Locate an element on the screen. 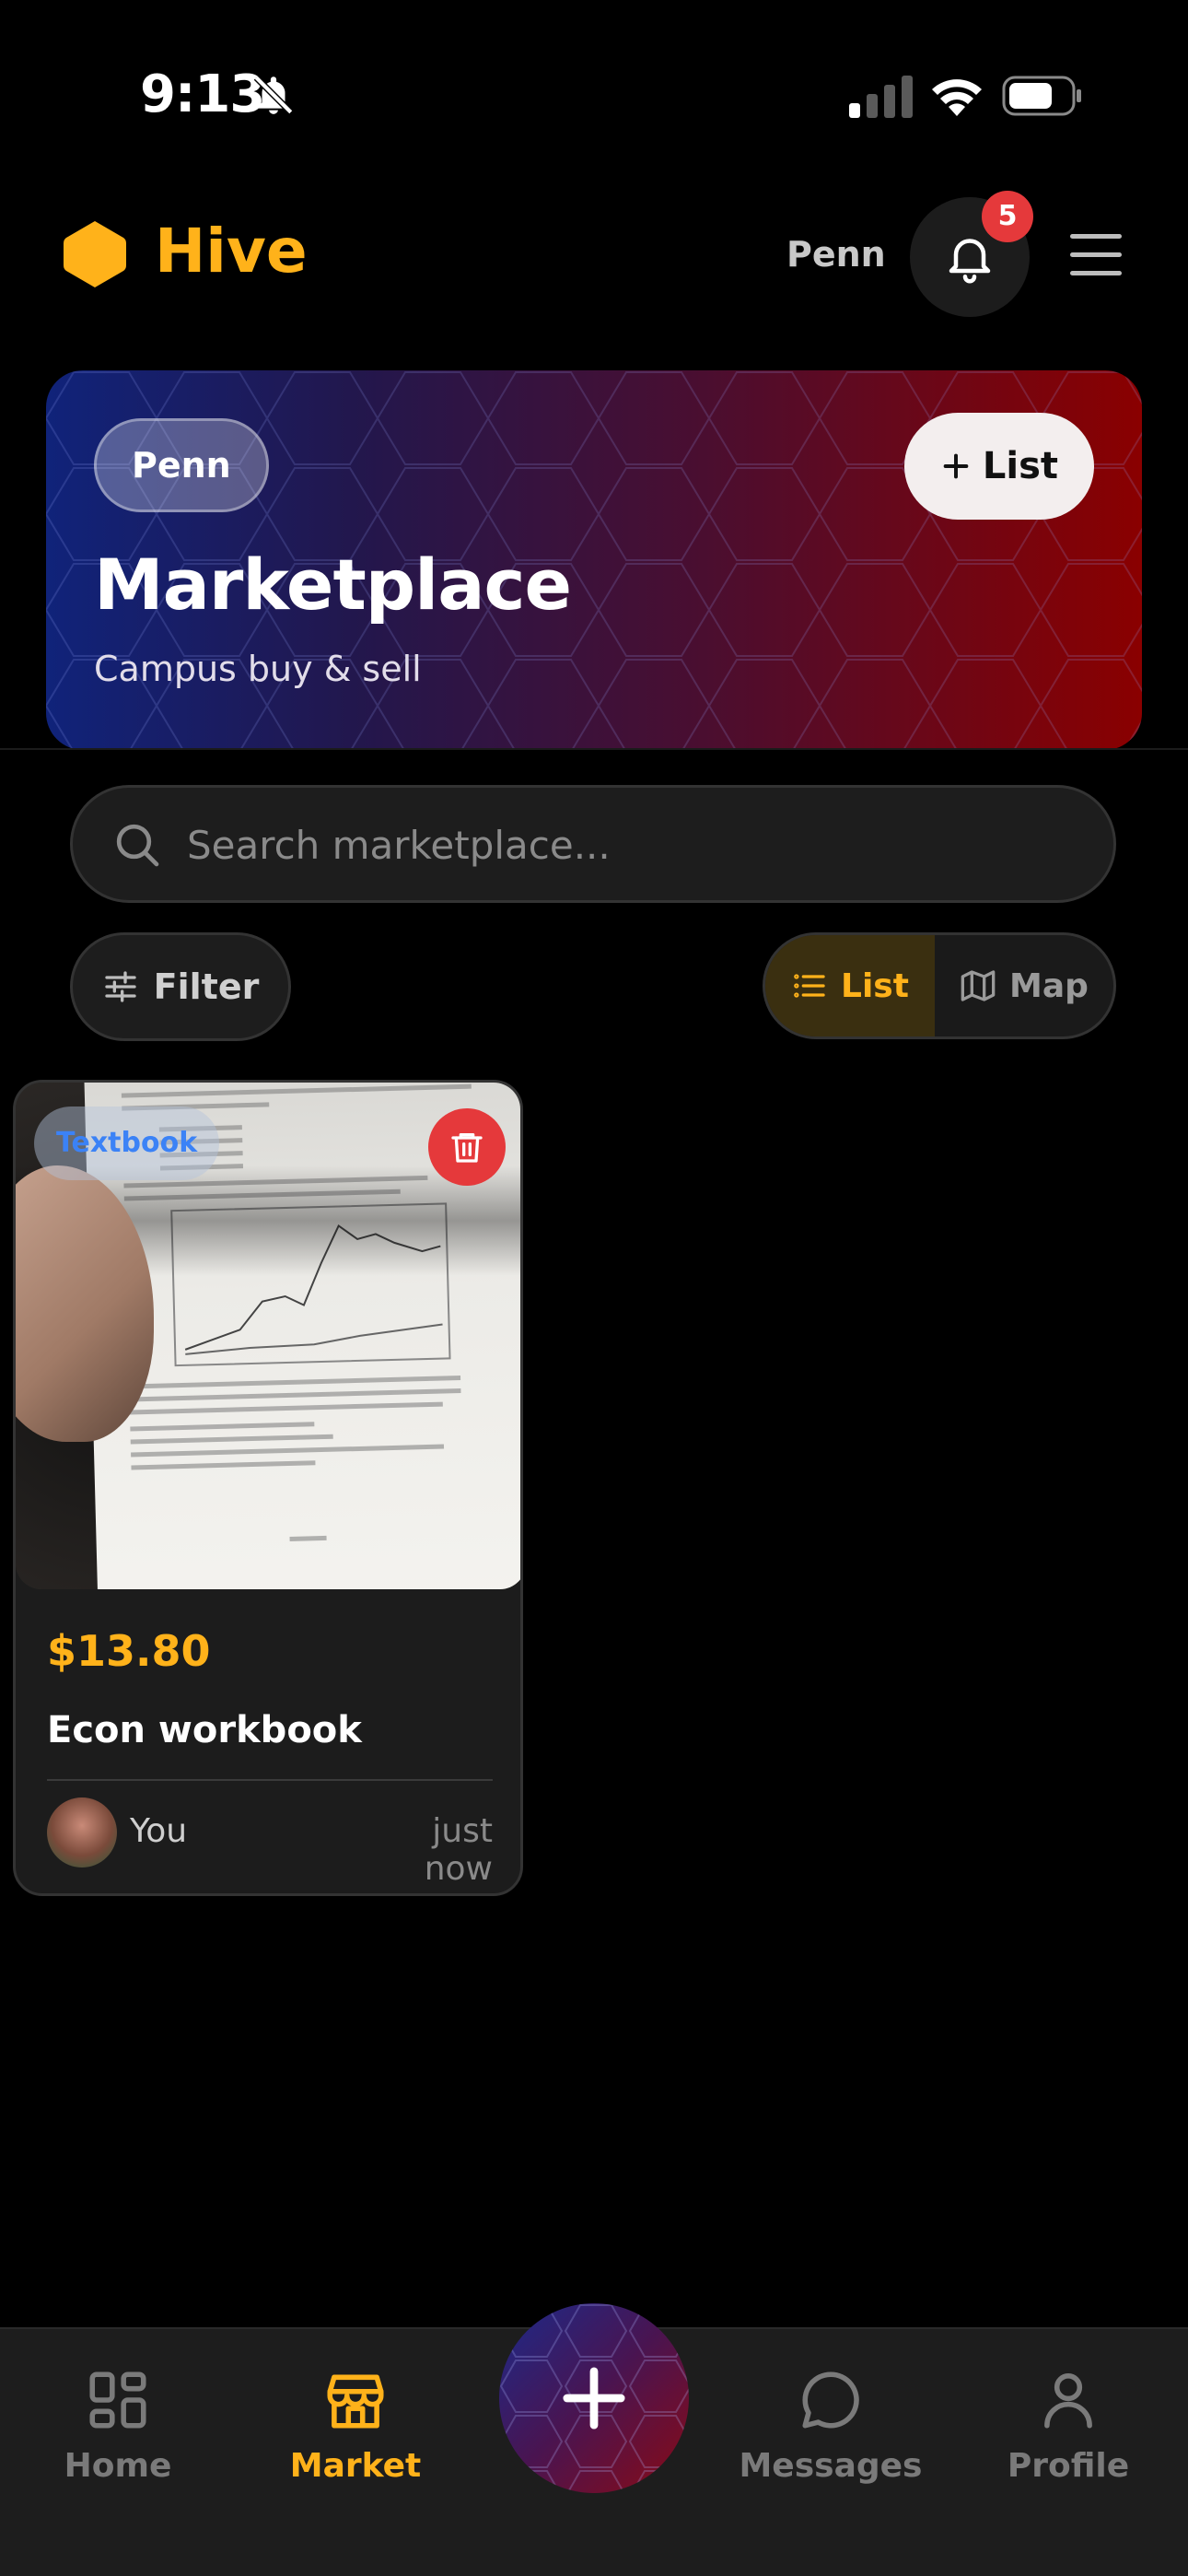  list-view-button: List is located at coordinates (850, 986).